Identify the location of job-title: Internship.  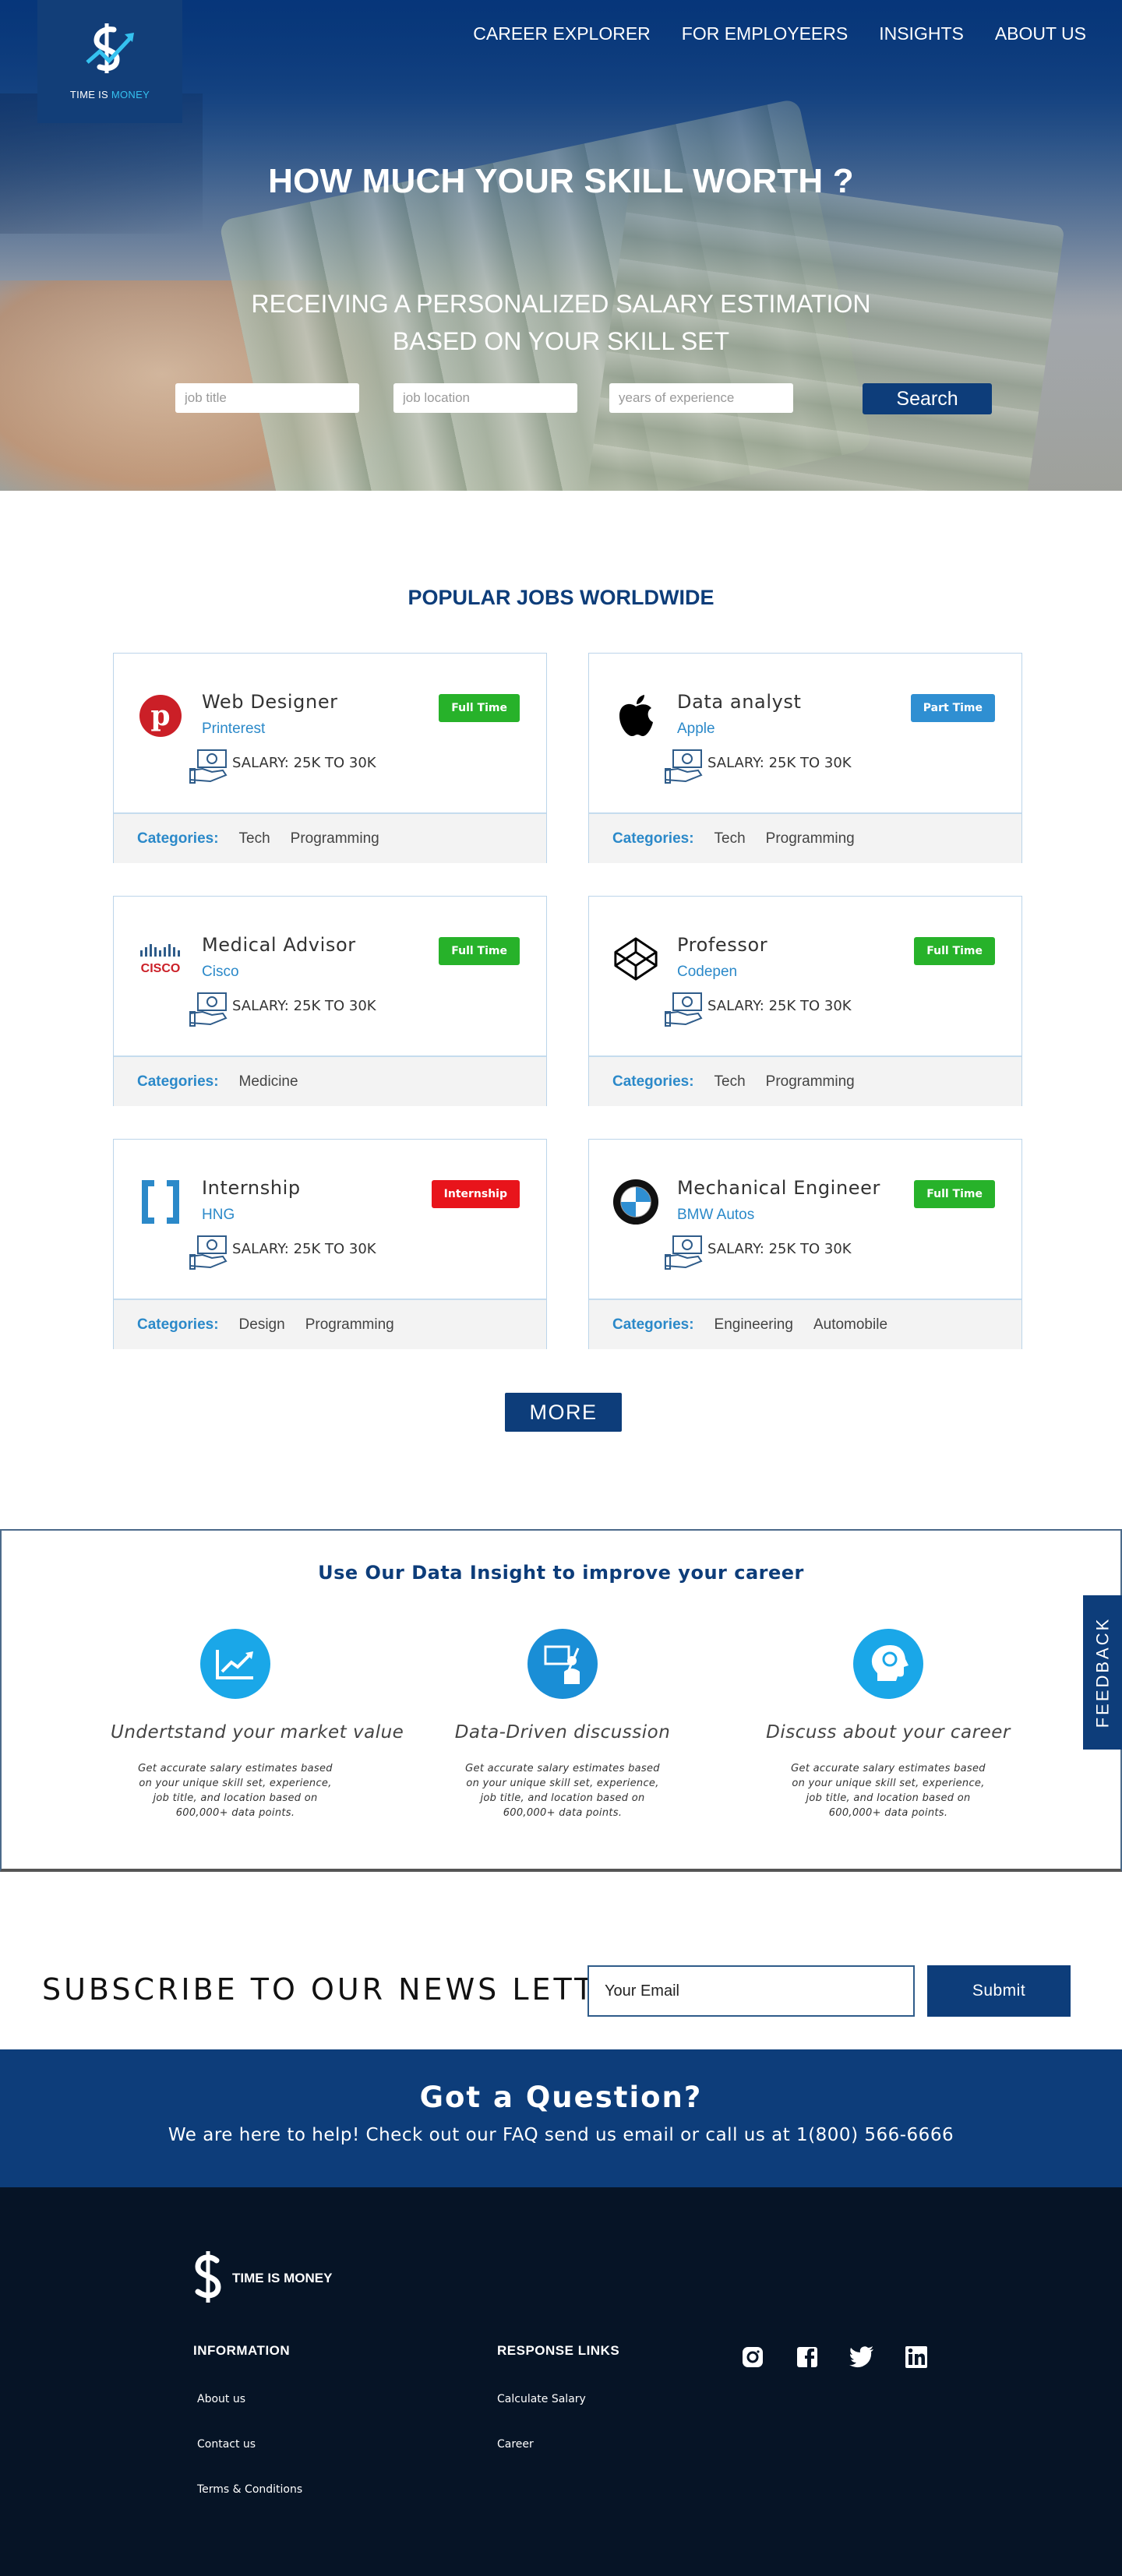
(252, 1188).